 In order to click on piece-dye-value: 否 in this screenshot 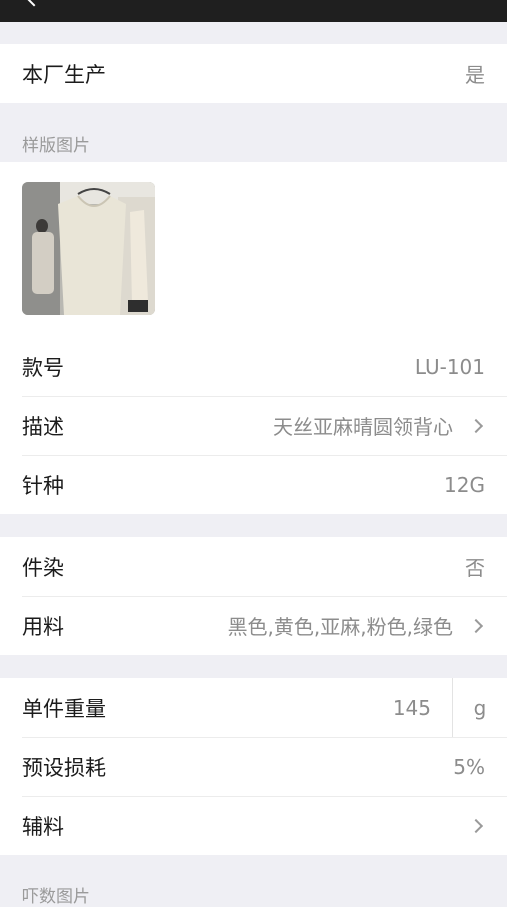, I will do `click(475, 568)`.